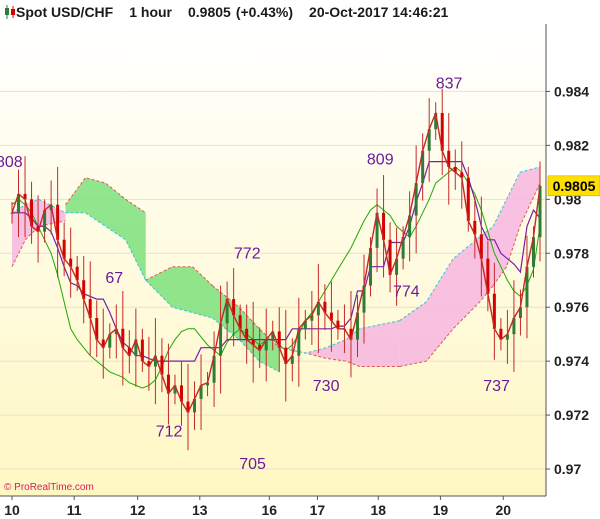 This screenshot has width=600, height=519. I want to click on x-tick-label: 20, so click(503, 510).